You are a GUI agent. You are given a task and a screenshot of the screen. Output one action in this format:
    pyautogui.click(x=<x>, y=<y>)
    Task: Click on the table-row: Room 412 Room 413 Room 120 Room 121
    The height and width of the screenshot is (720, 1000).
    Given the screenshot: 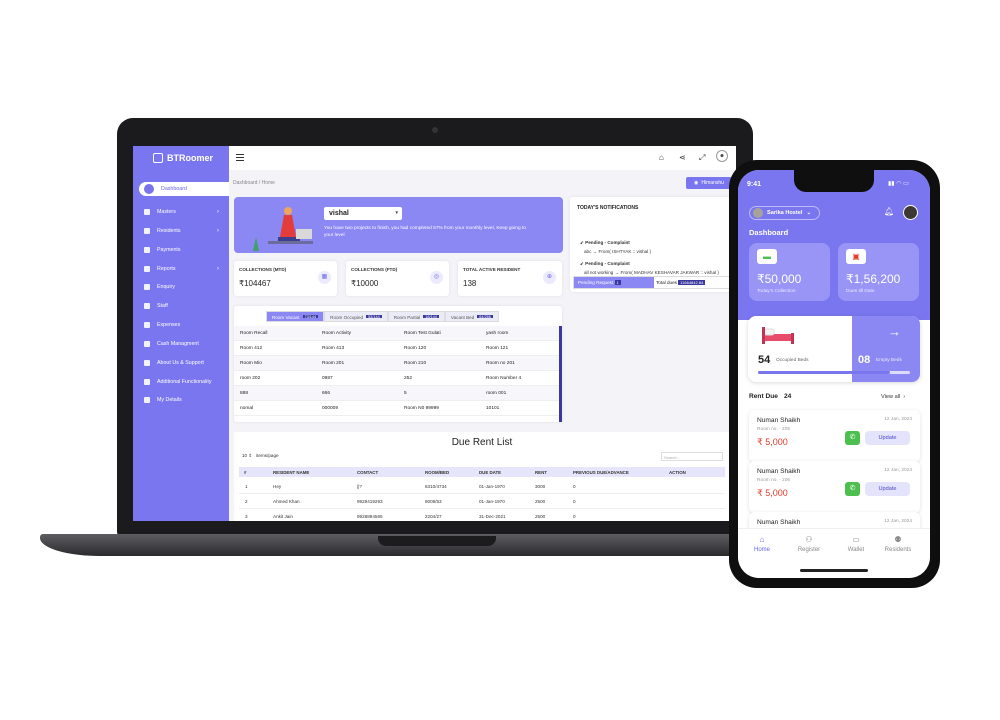 What is the action you would take?
    pyautogui.click(x=398, y=348)
    